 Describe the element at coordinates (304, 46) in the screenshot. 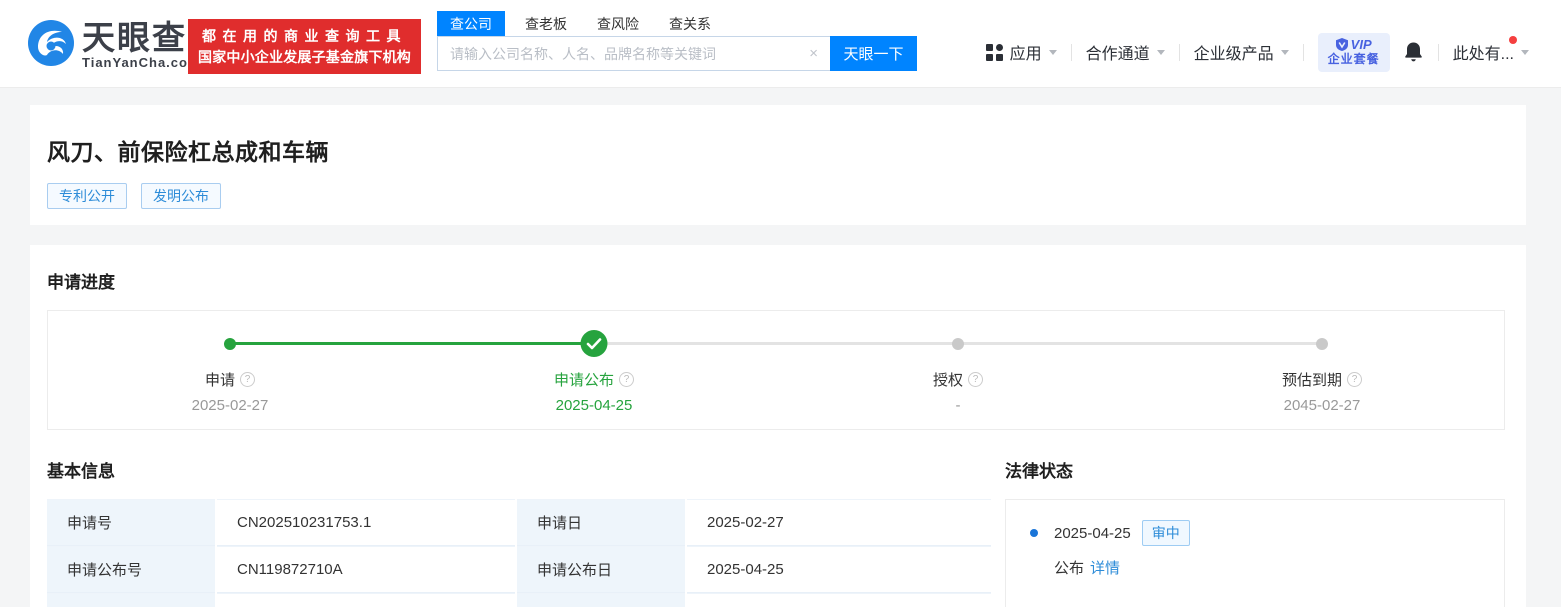

I see `promo-banner: 都在用的商业查询工具 国家中小企业发展子基金旗下机构` at that location.